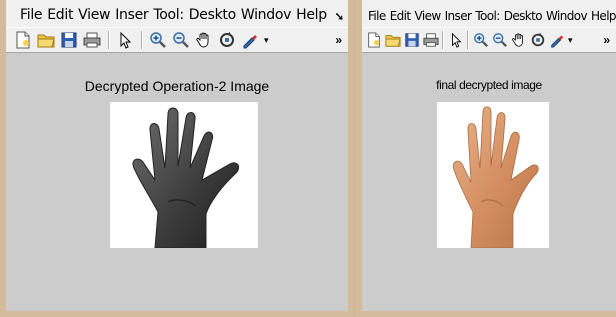 The image size is (616, 317). Describe the element at coordinates (339, 16) in the screenshot. I see `menu-overflow-icon: ➘` at that location.